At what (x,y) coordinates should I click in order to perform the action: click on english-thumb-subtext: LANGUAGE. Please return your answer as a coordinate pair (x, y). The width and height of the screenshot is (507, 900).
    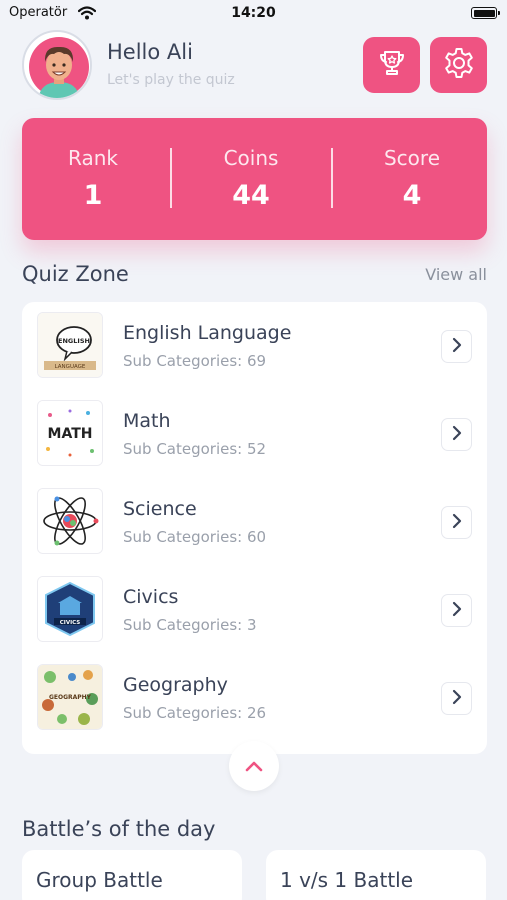
    Looking at the image, I should click on (70, 367).